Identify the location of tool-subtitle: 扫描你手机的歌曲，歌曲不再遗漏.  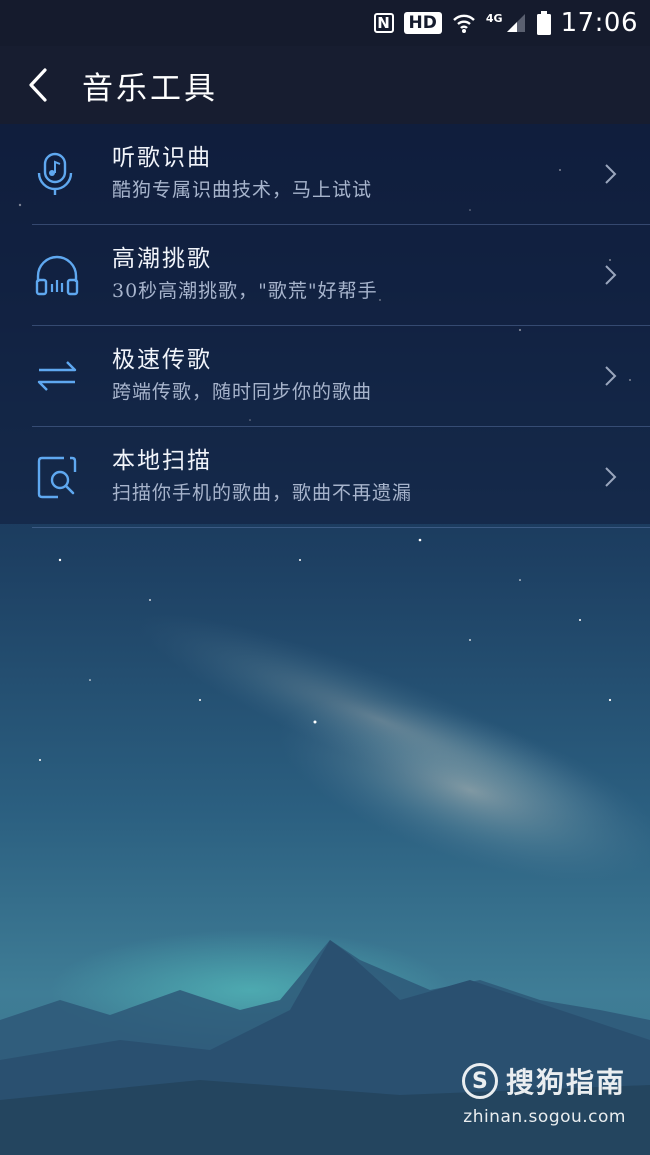
(262, 493).